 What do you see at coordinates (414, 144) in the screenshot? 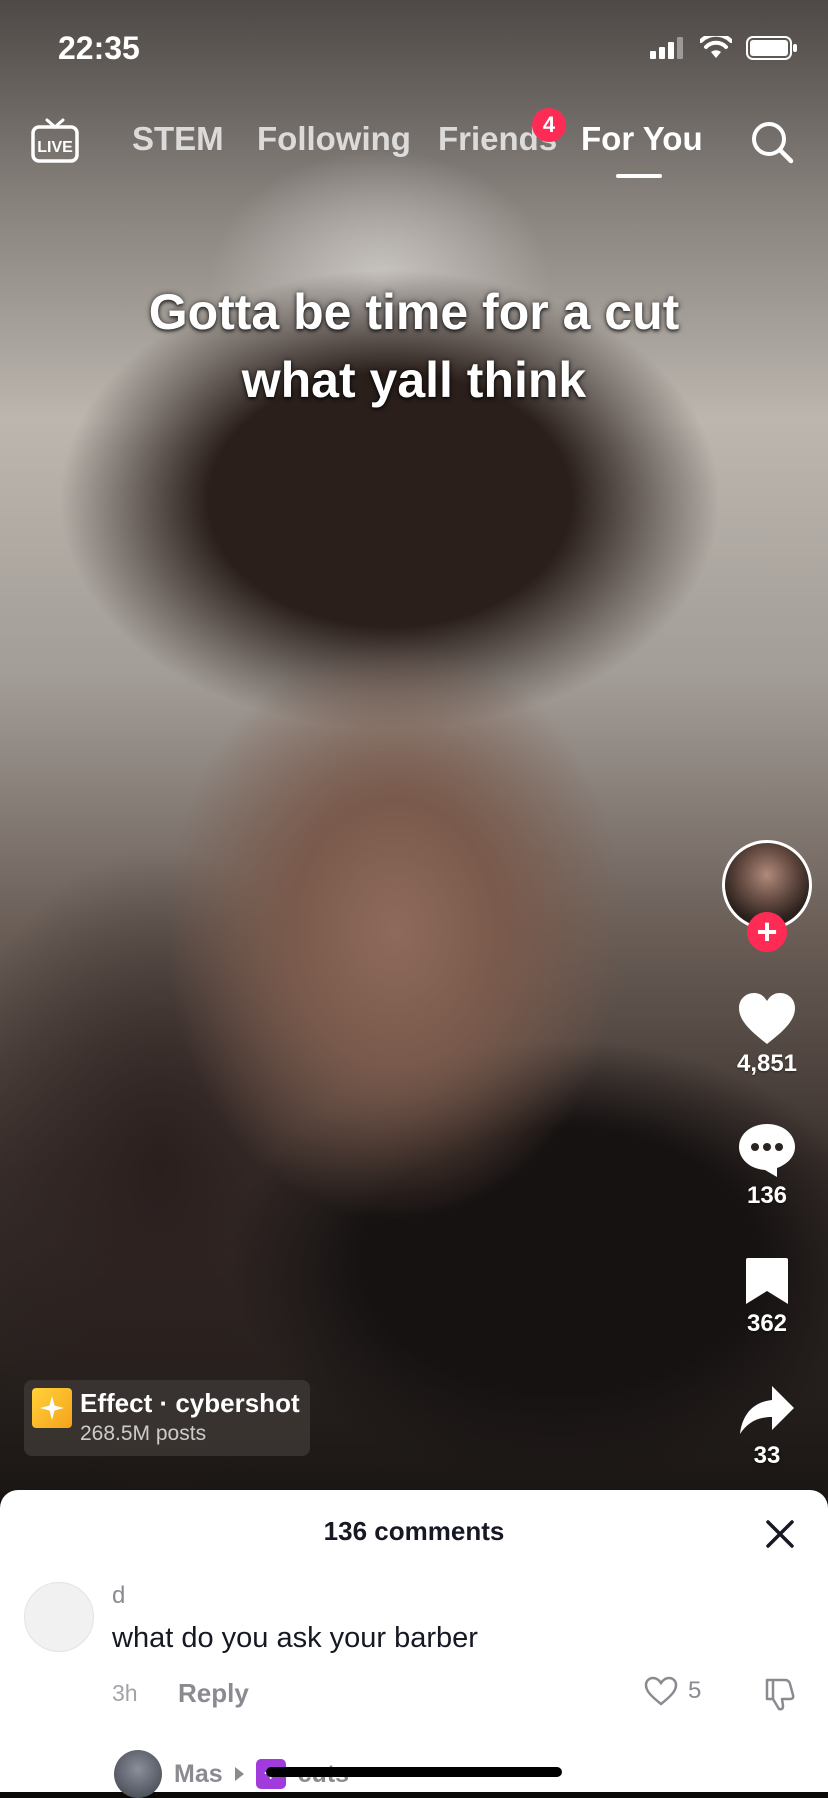
I see `top-navigation: LIVE STEM Following Friends 4 For You` at bounding box center [414, 144].